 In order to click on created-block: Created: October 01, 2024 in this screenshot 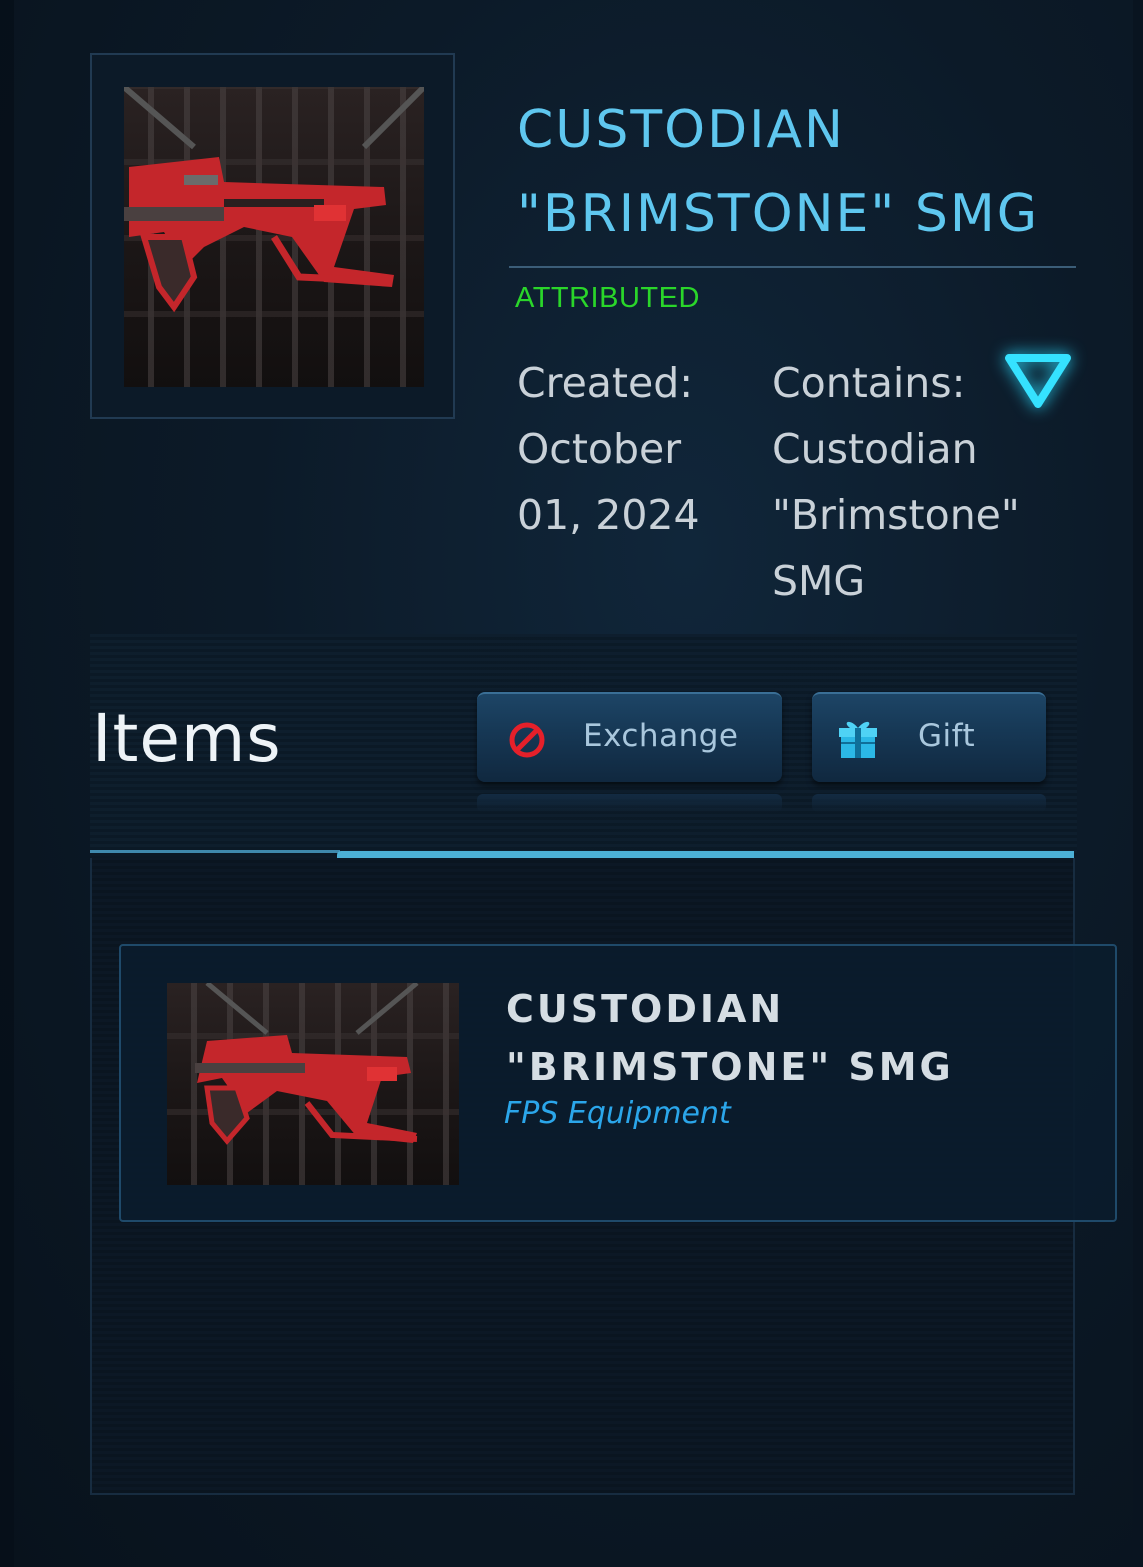, I will do `click(637, 449)`.